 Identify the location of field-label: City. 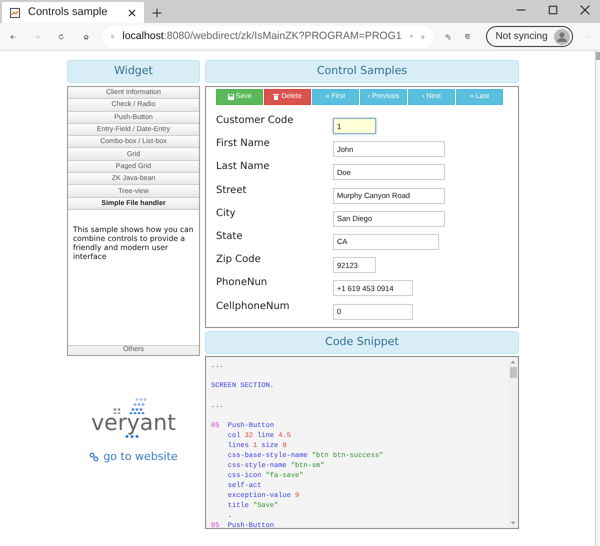
(226, 214).